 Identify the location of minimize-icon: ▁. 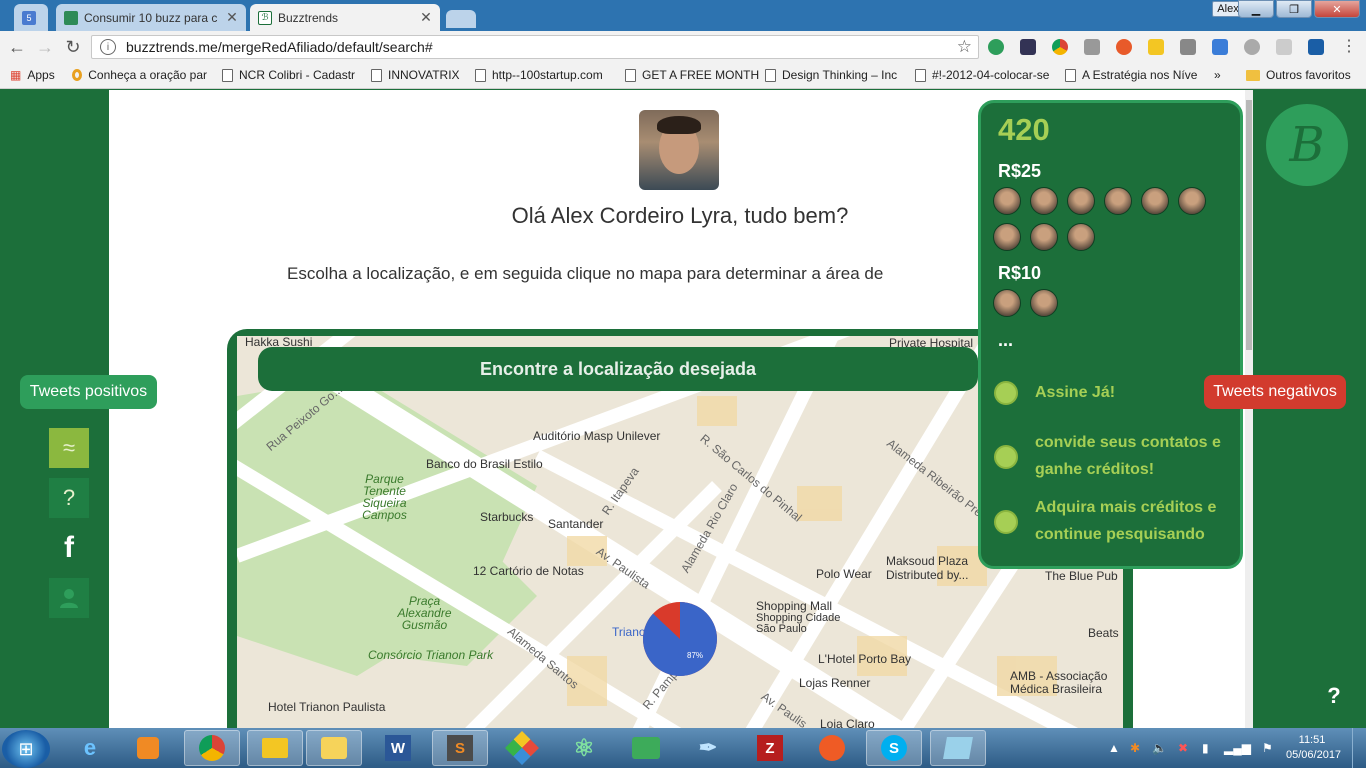
(1256, 9).